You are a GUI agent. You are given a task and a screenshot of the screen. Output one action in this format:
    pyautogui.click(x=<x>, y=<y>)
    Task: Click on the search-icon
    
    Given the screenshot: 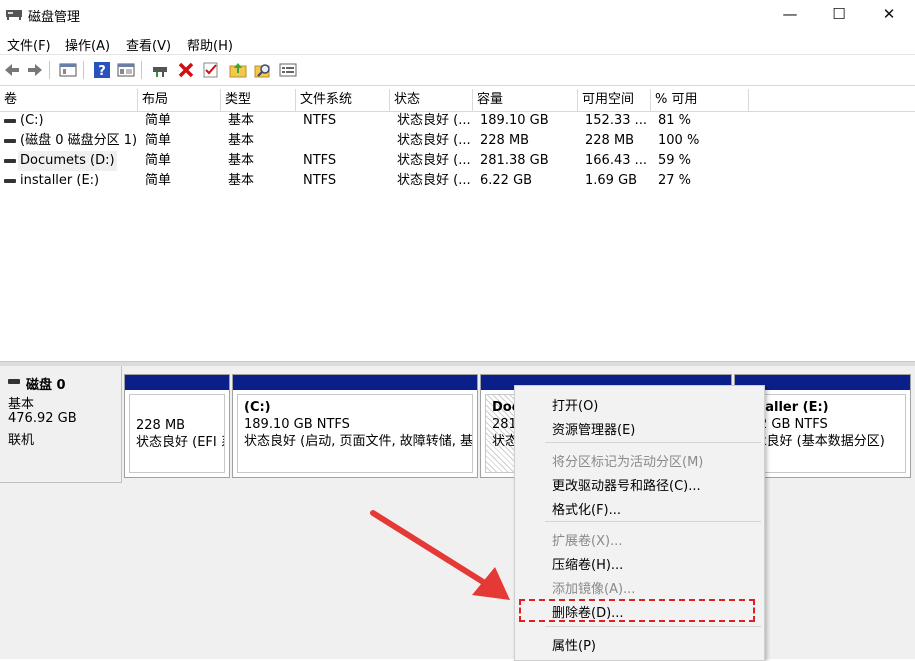 What is the action you would take?
    pyautogui.click(x=263, y=70)
    